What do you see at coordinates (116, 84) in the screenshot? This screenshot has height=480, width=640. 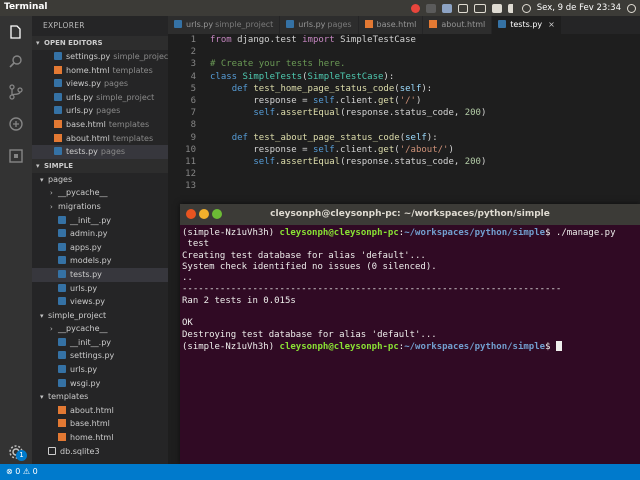 I see `folder-hint: pages` at bounding box center [116, 84].